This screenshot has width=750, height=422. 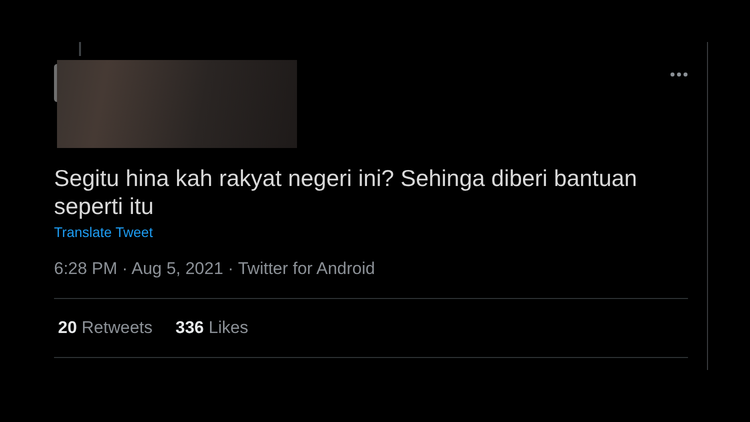 I want to click on thread-line, so click(x=80, y=49).